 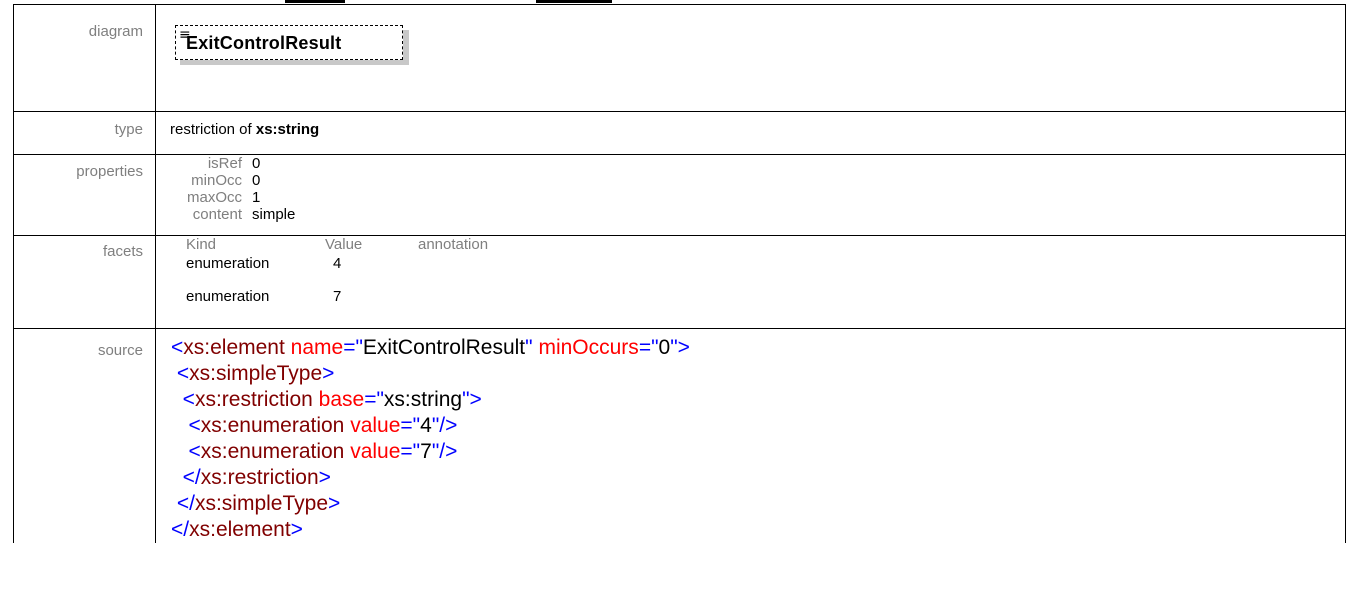 What do you see at coordinates (341, 399) in the screenshot?
I see `source-token: base` at bounding box center [341, 399].